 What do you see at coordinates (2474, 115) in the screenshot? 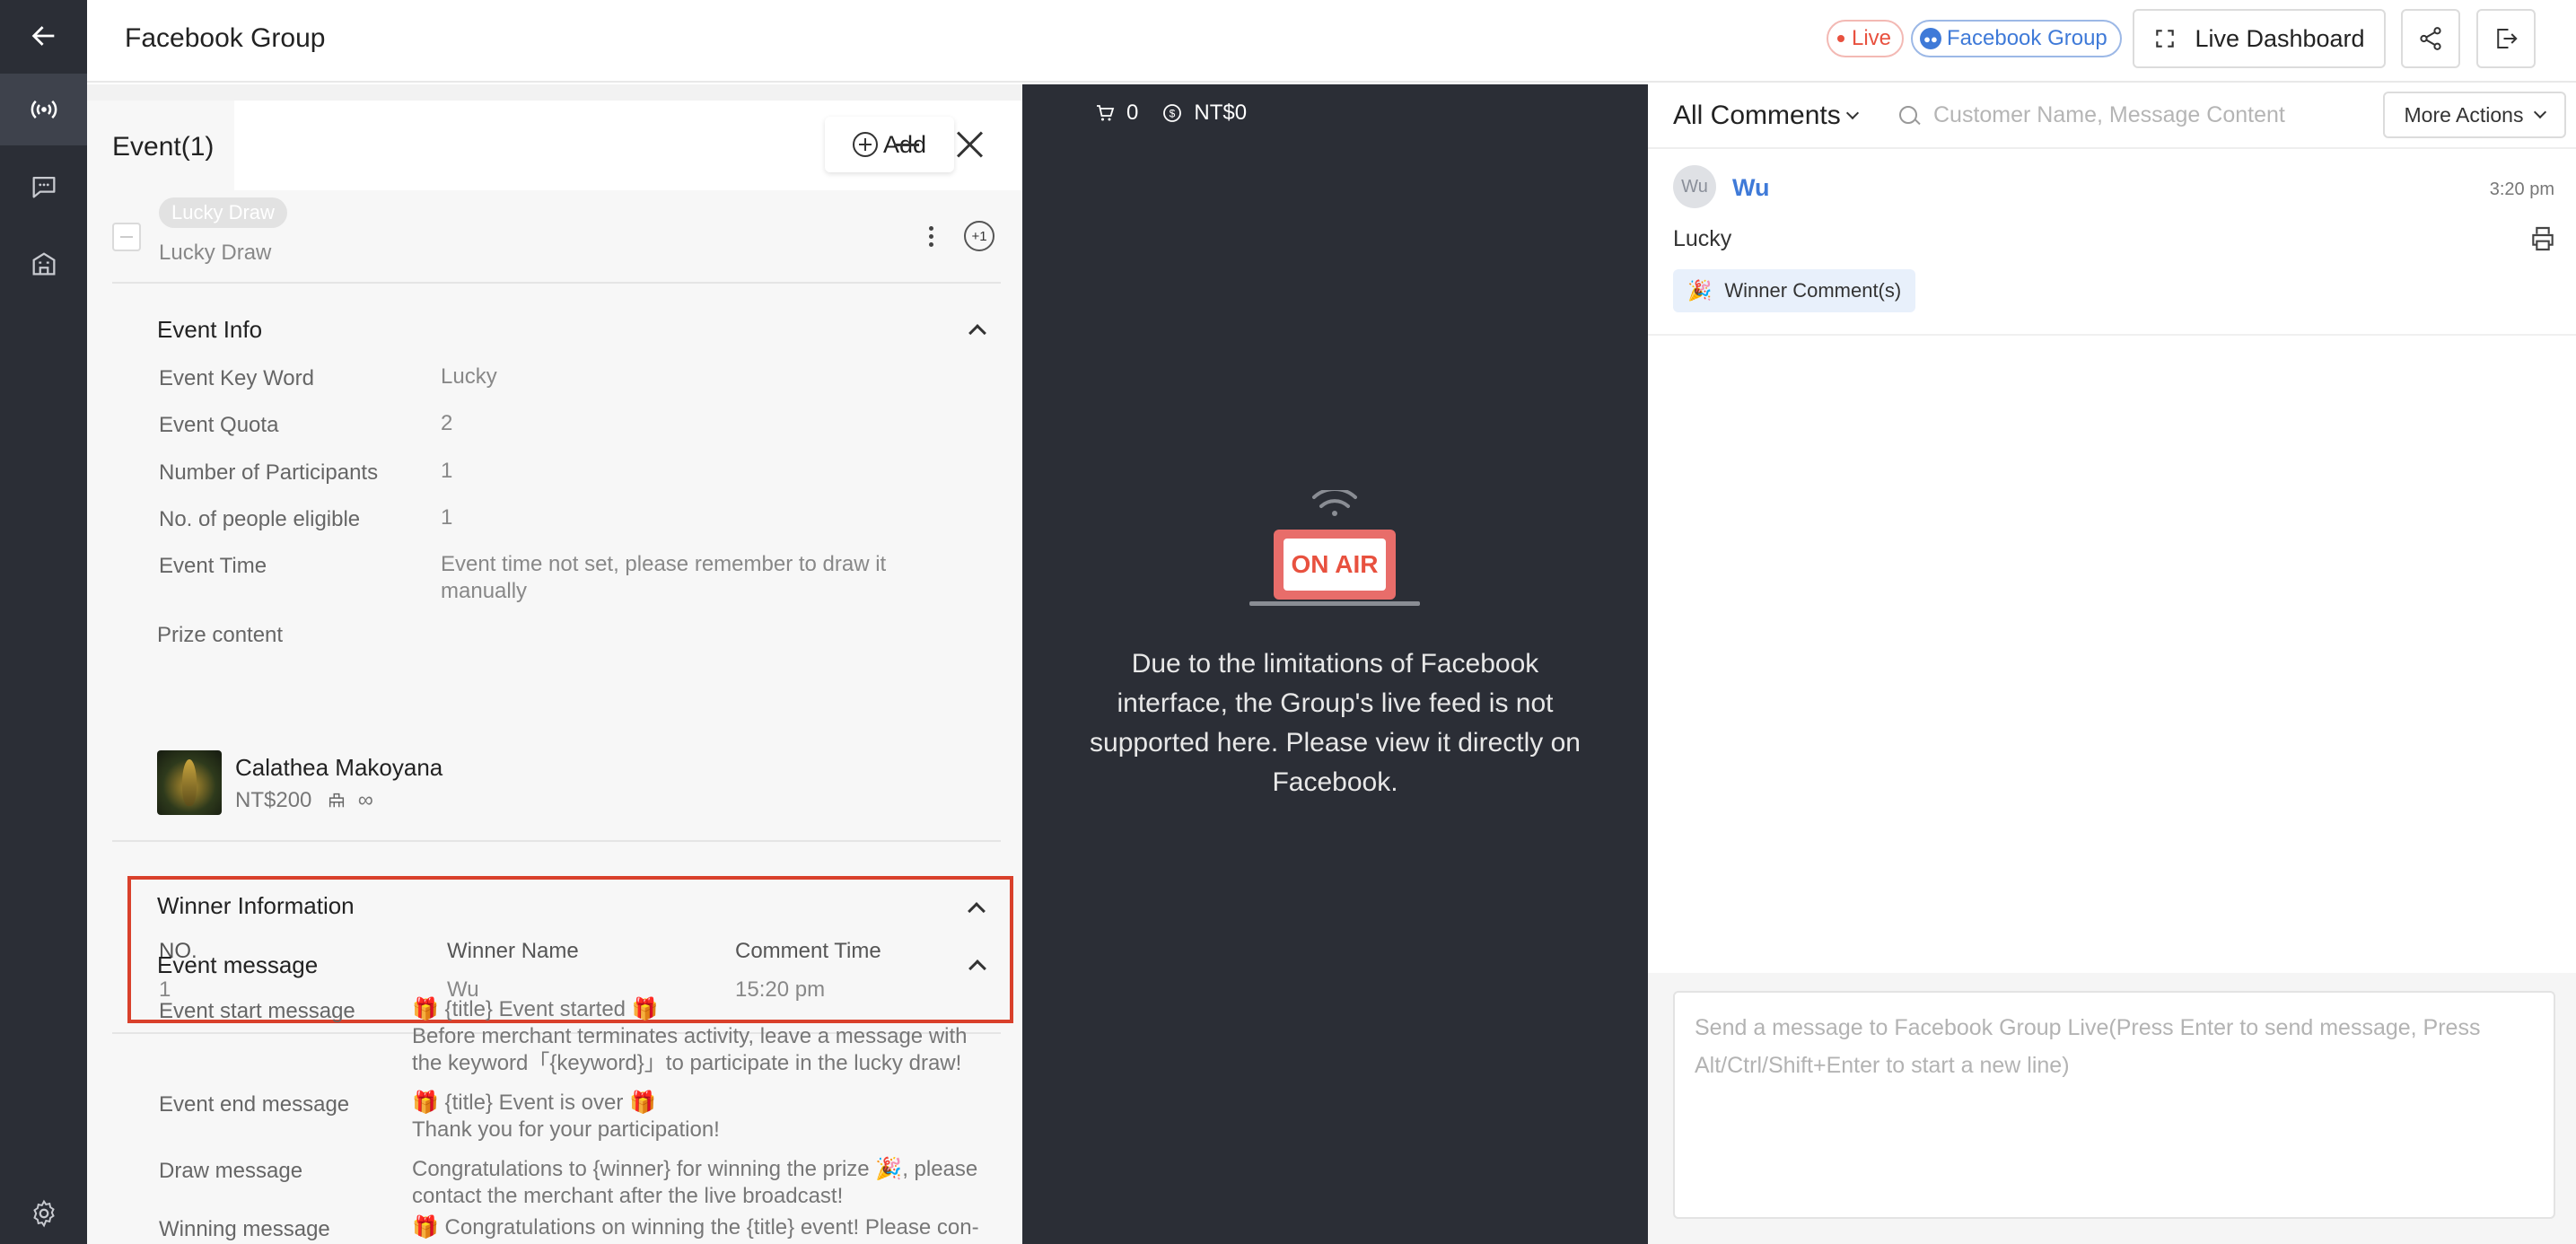
I see `more-actions-button: More Actions` at bounding box center [2474, 115].